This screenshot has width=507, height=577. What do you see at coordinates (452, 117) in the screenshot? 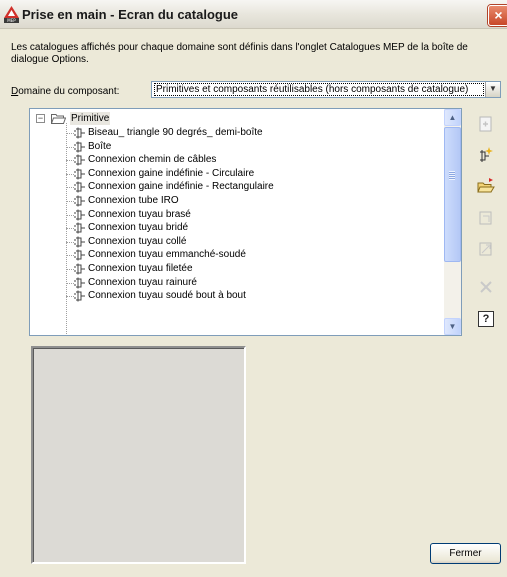
I see `scroll-up-icon: ▲` at bounding box center [452, 117].